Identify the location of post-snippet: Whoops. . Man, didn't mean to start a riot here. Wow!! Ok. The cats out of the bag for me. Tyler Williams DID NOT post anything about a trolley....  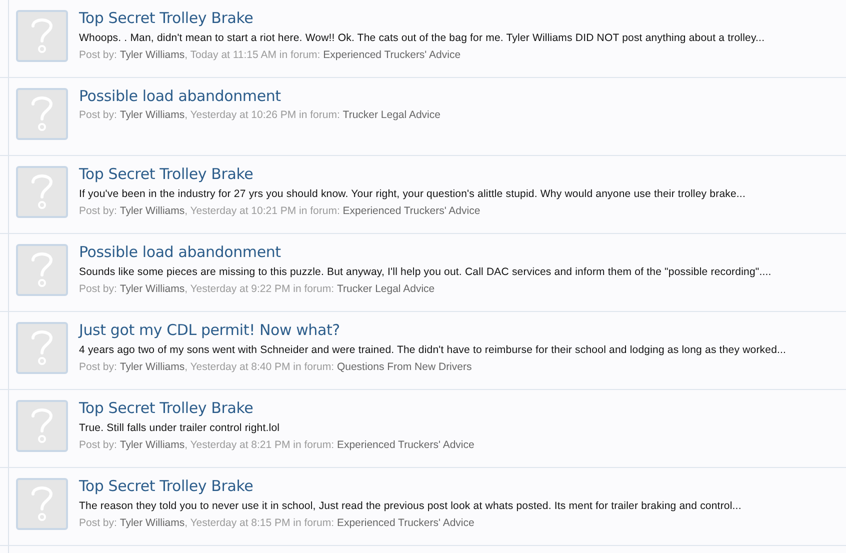
(422, 38).